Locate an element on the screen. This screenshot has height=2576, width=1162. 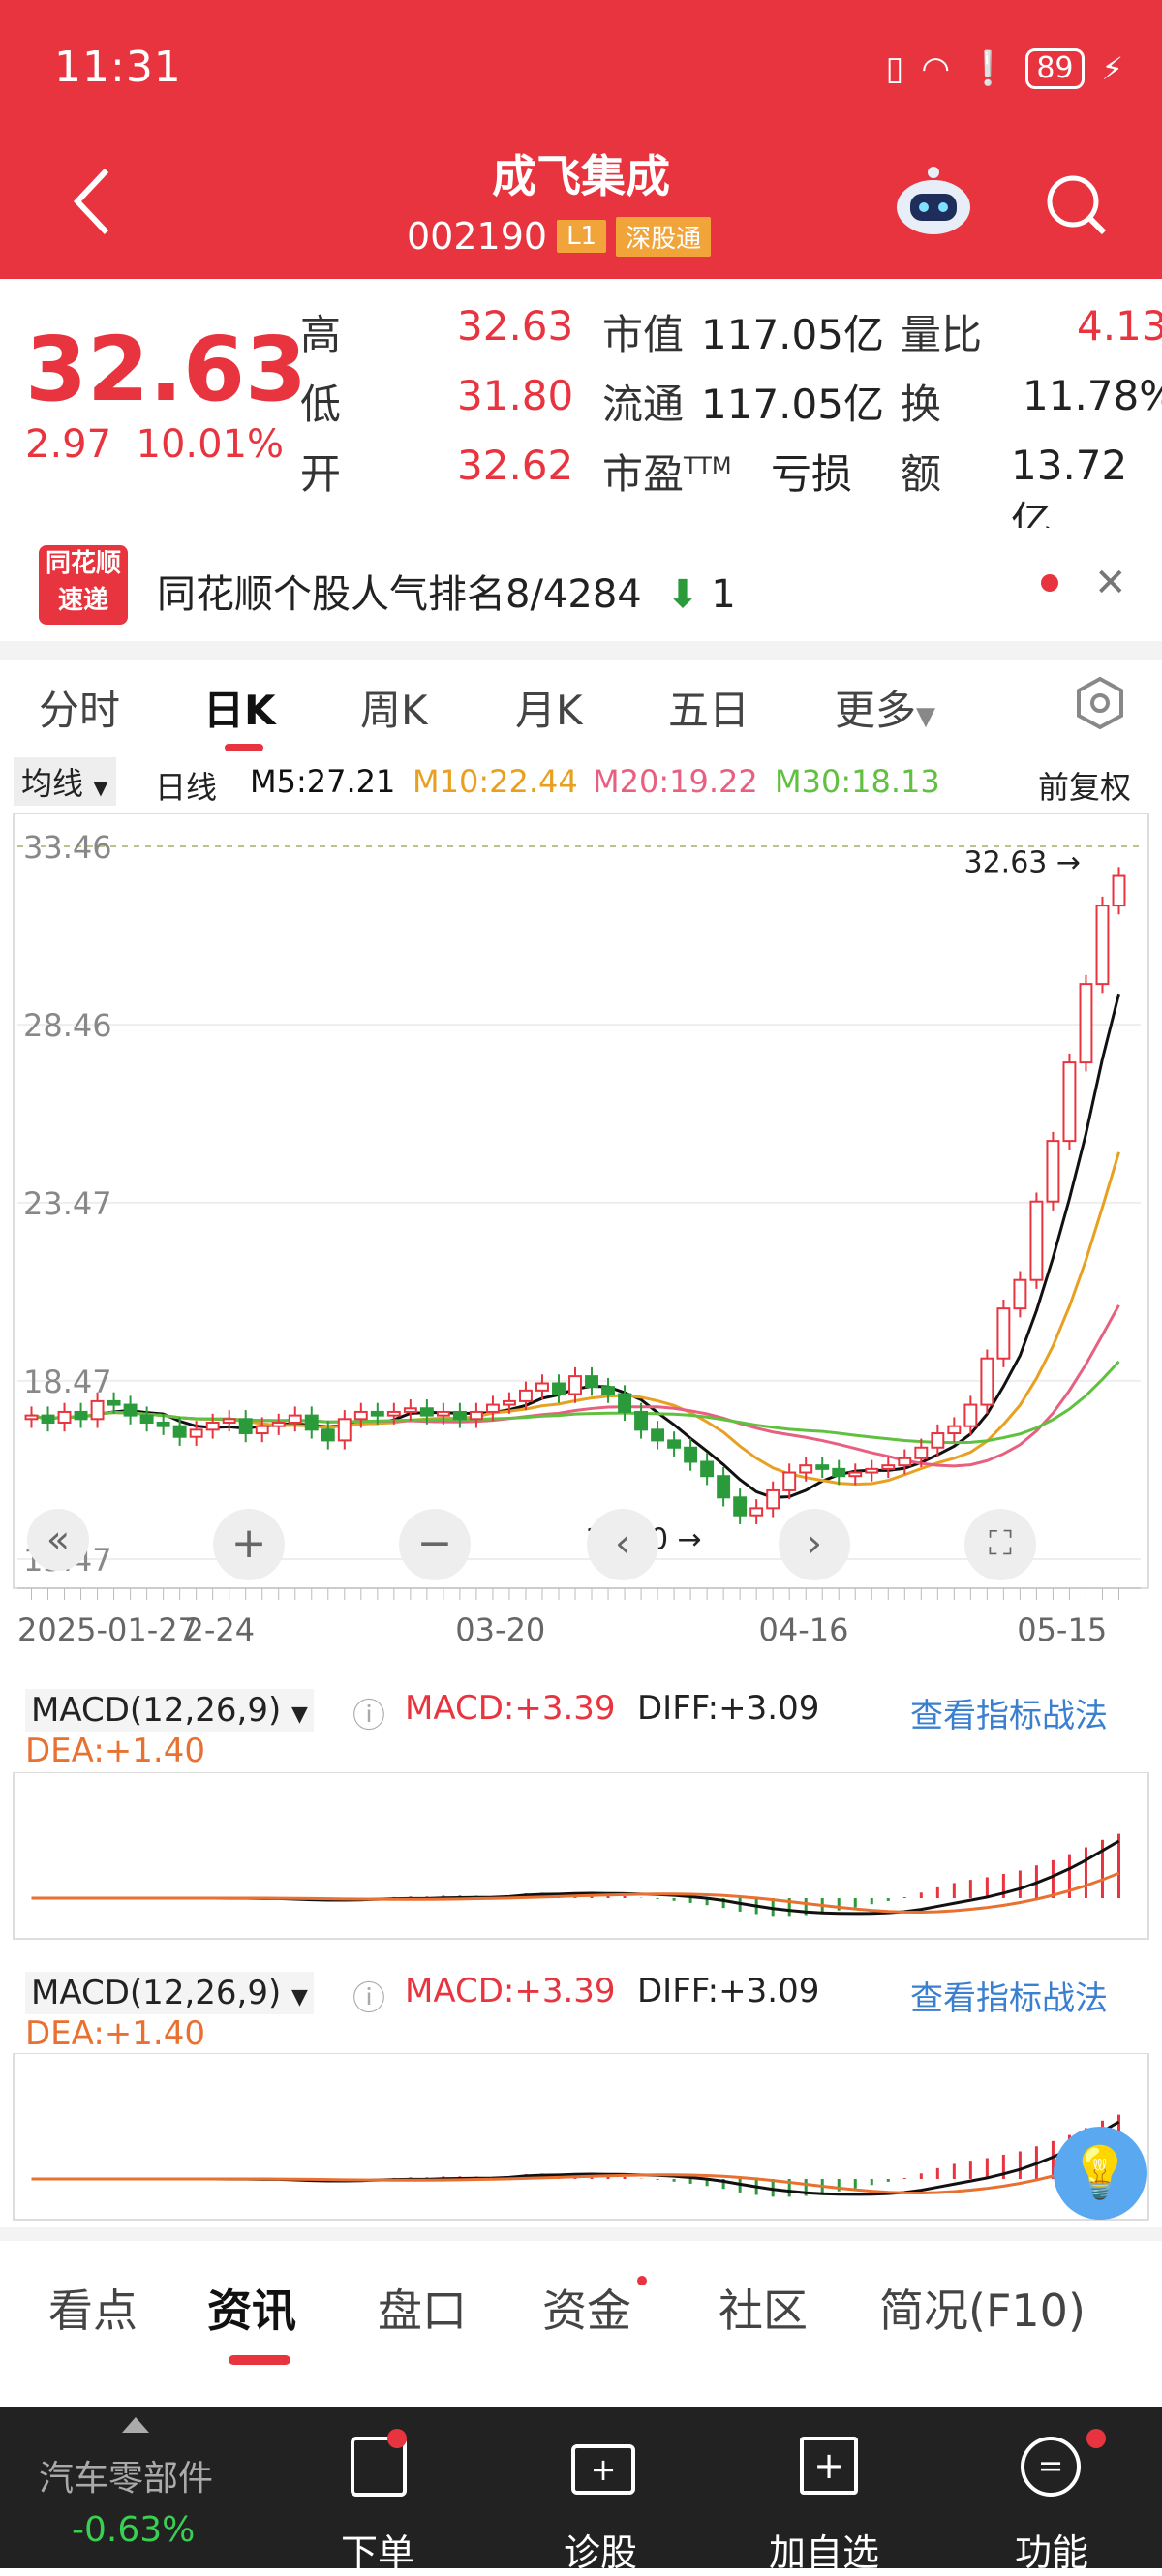
logo-line2: 速递 is located at coordinates (82, 600).